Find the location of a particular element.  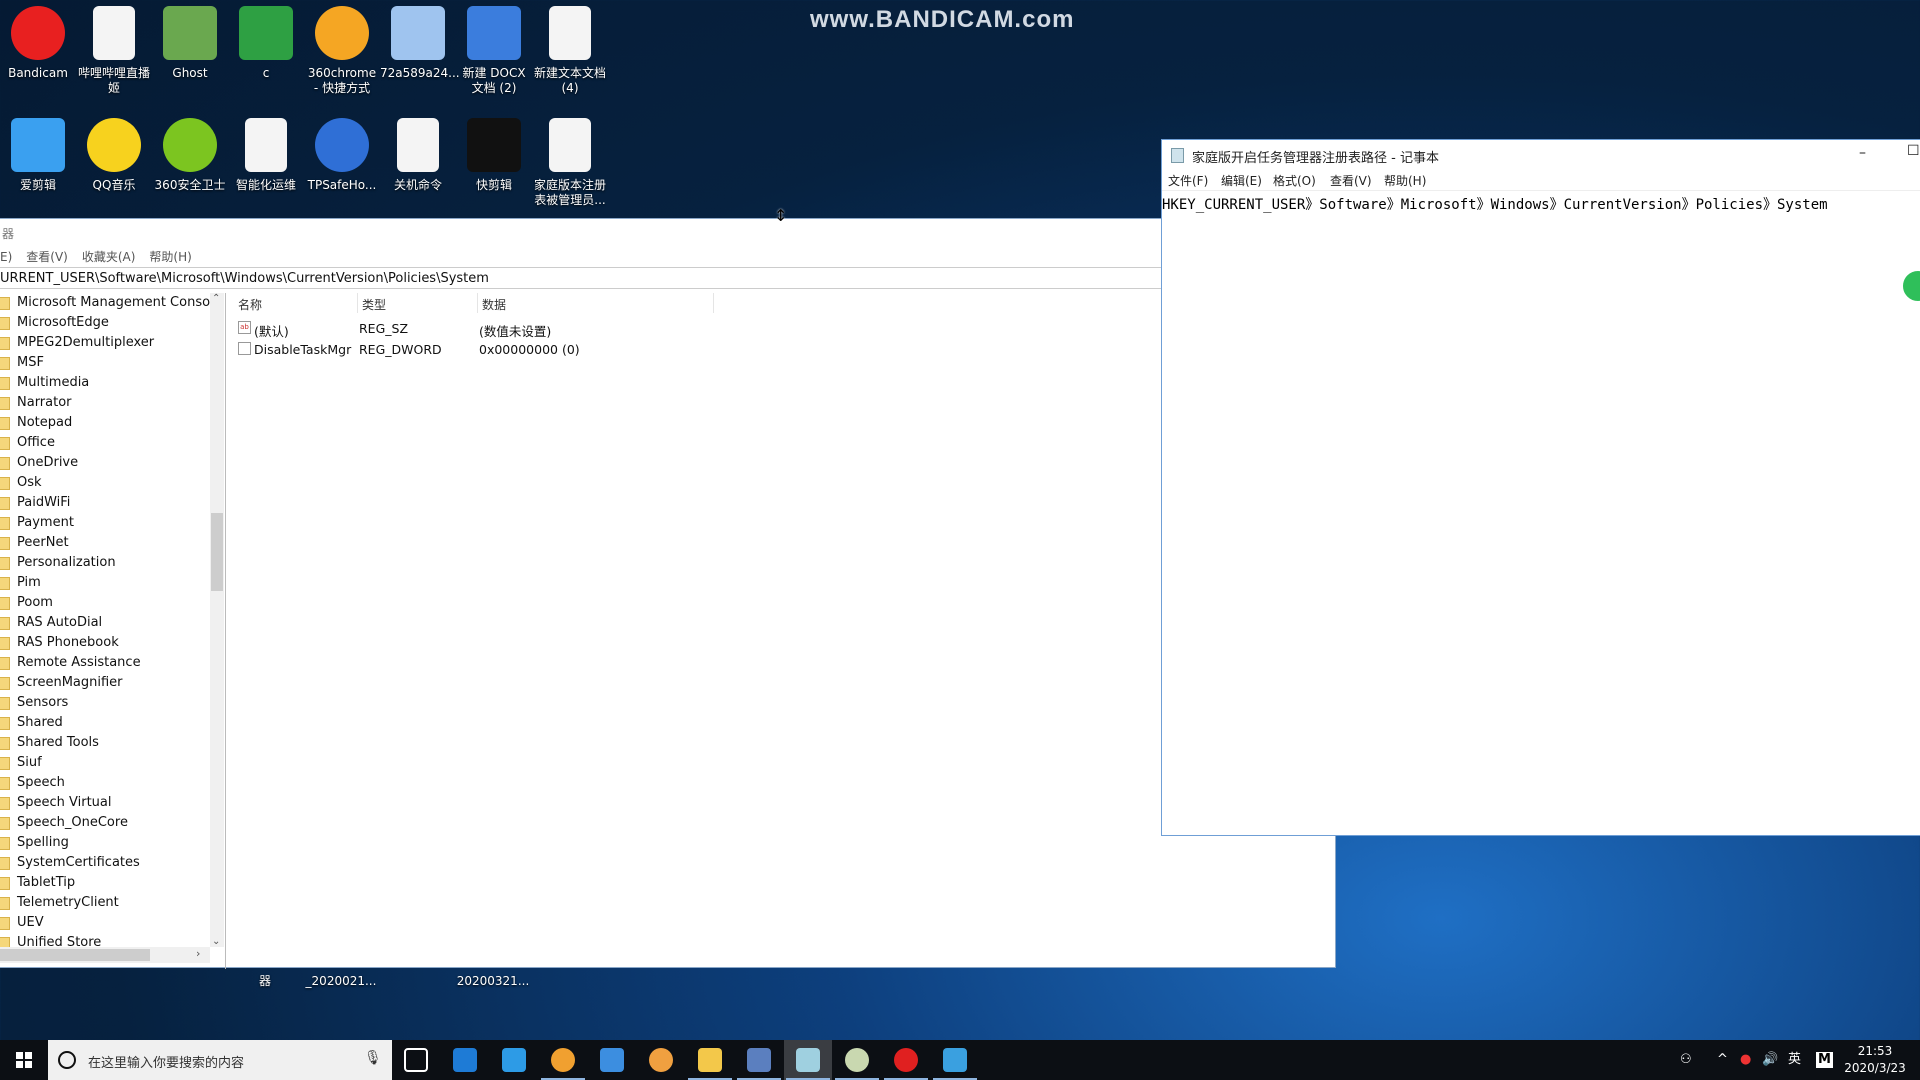

tree-key: Shared is located at coordinates (31, 723).